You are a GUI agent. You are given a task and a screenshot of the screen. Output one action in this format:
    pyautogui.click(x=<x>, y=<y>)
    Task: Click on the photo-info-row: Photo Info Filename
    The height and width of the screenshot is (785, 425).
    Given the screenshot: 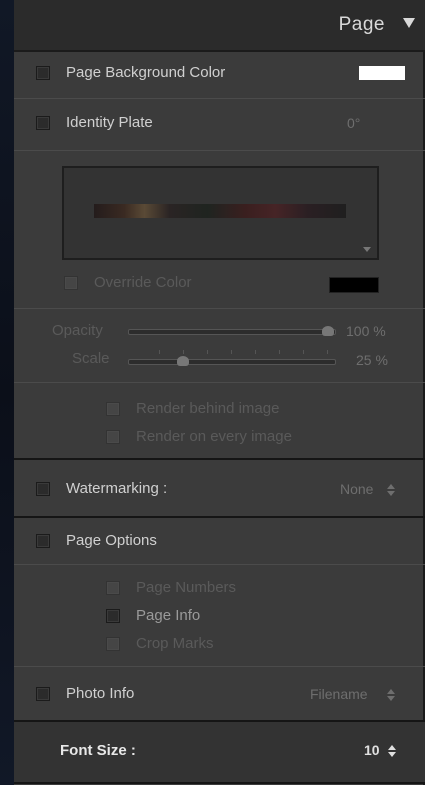 What is the action you would take?
    pyautogui.click(x=219, y=695)
    